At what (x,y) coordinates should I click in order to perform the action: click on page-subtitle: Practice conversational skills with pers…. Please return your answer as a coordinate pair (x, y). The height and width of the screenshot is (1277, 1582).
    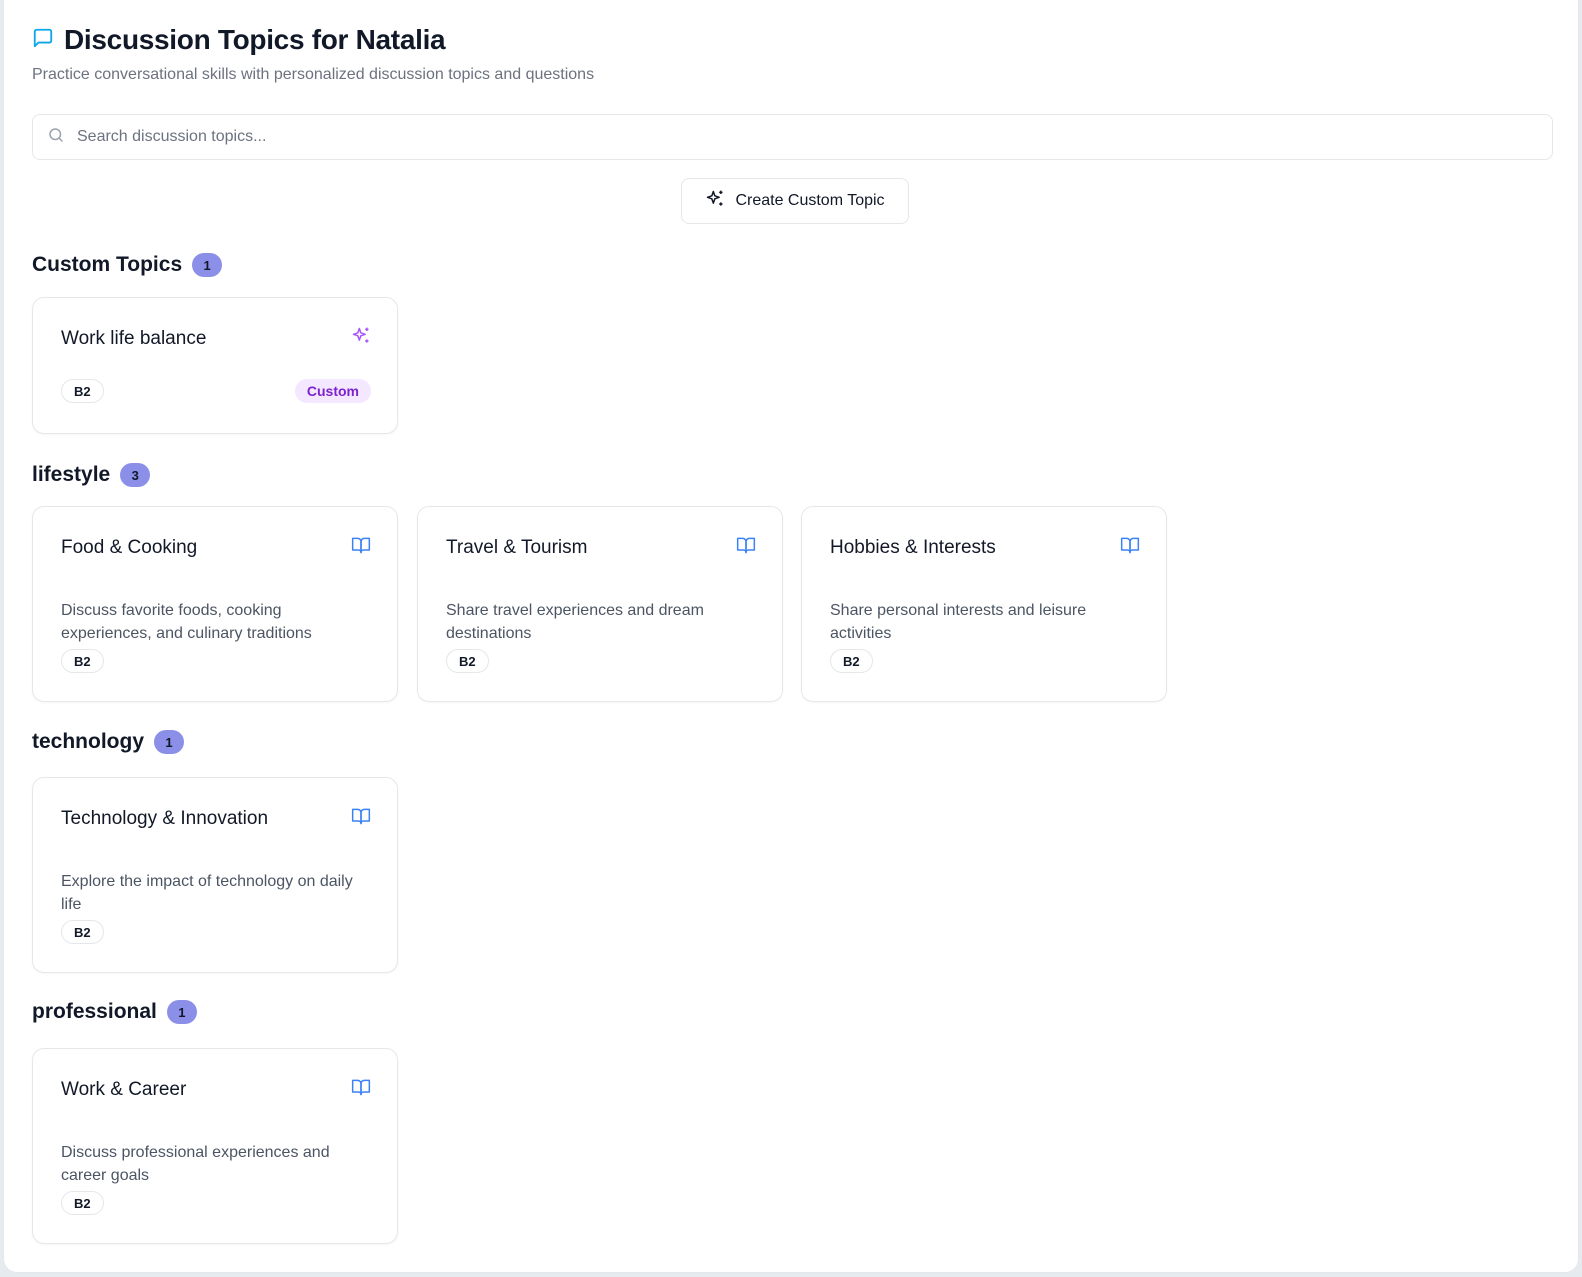
    Looking at the image, I should click on (313, 74).